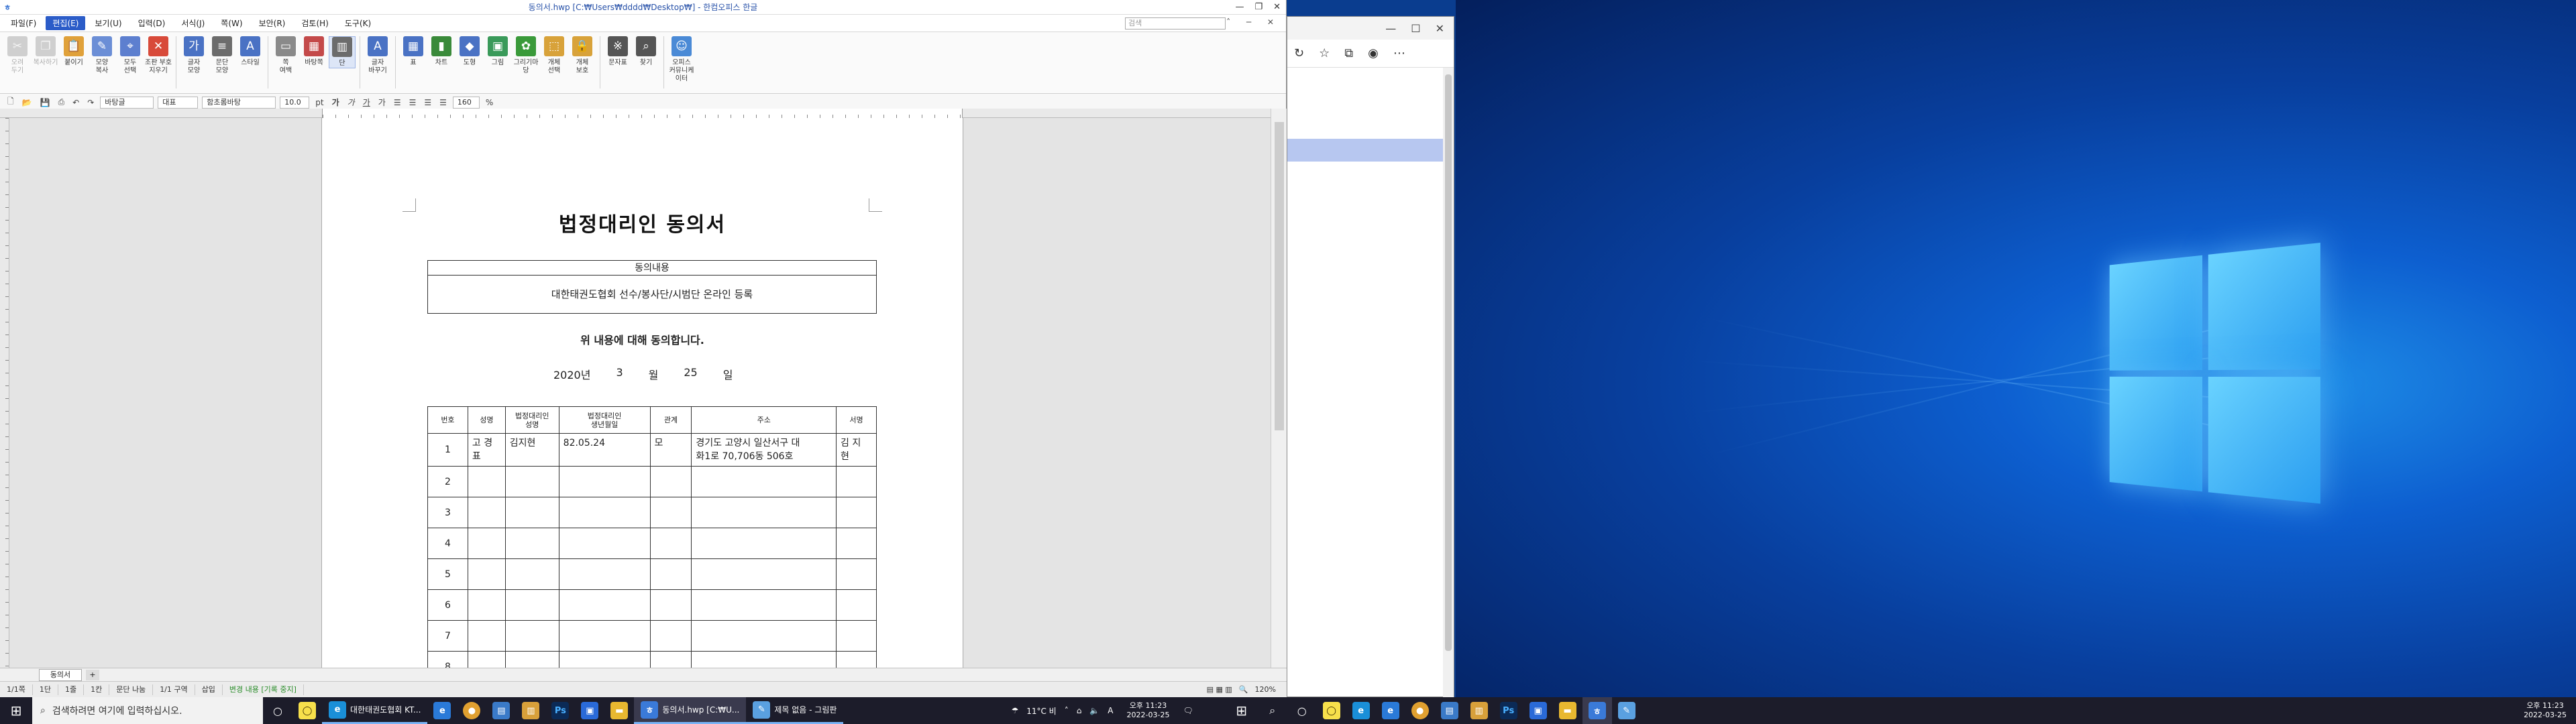 The width and height of the screenshot is (2576, 724). Describe the element at coordinates (1331, 710) in the screenshot. I see `kakaotalk-icon-2: ◯` at that location.